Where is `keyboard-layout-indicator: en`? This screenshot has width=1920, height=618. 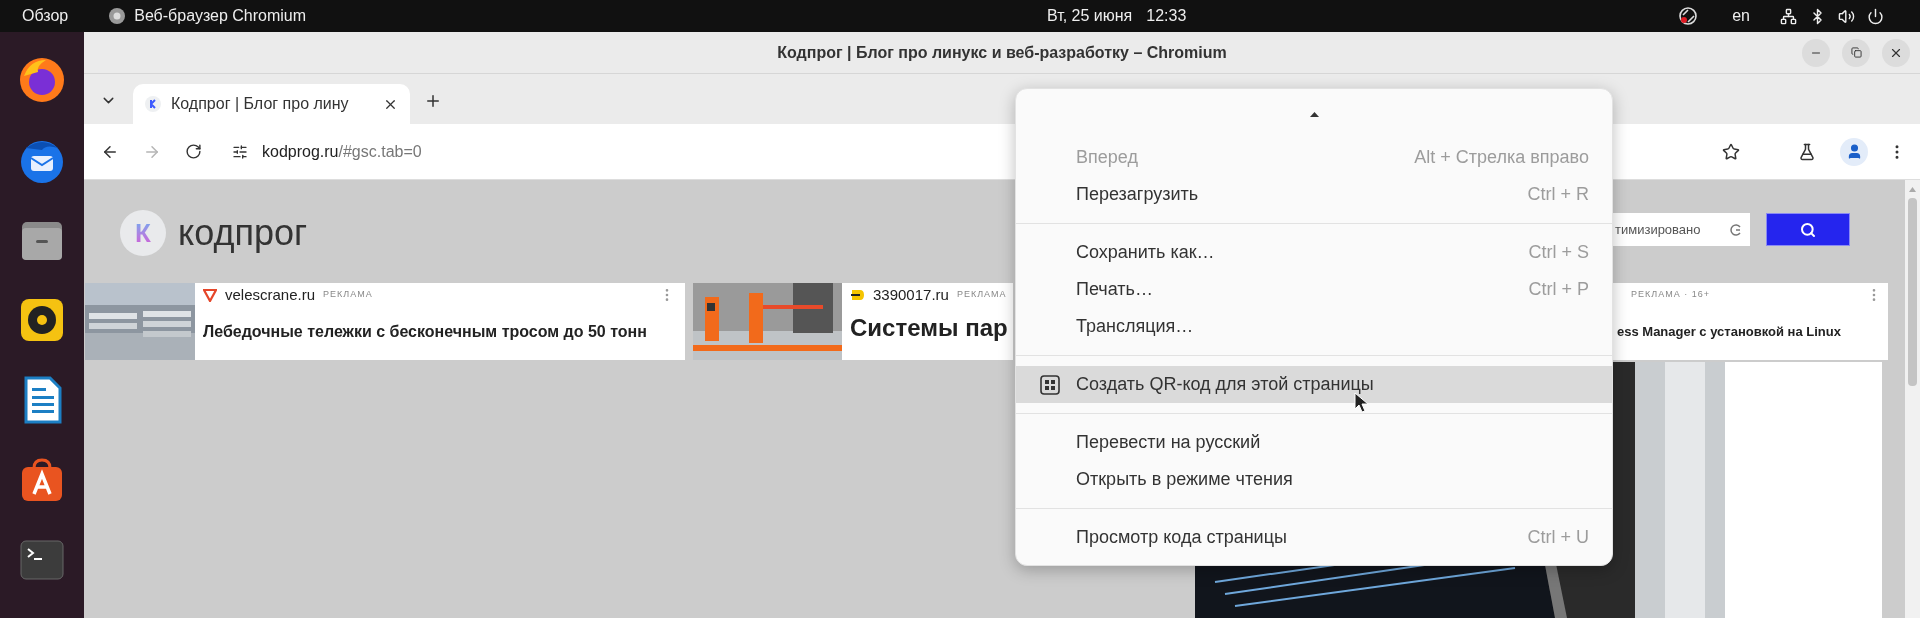 keyboard-layout-indicator: en is located at coordinates (1741, 16).